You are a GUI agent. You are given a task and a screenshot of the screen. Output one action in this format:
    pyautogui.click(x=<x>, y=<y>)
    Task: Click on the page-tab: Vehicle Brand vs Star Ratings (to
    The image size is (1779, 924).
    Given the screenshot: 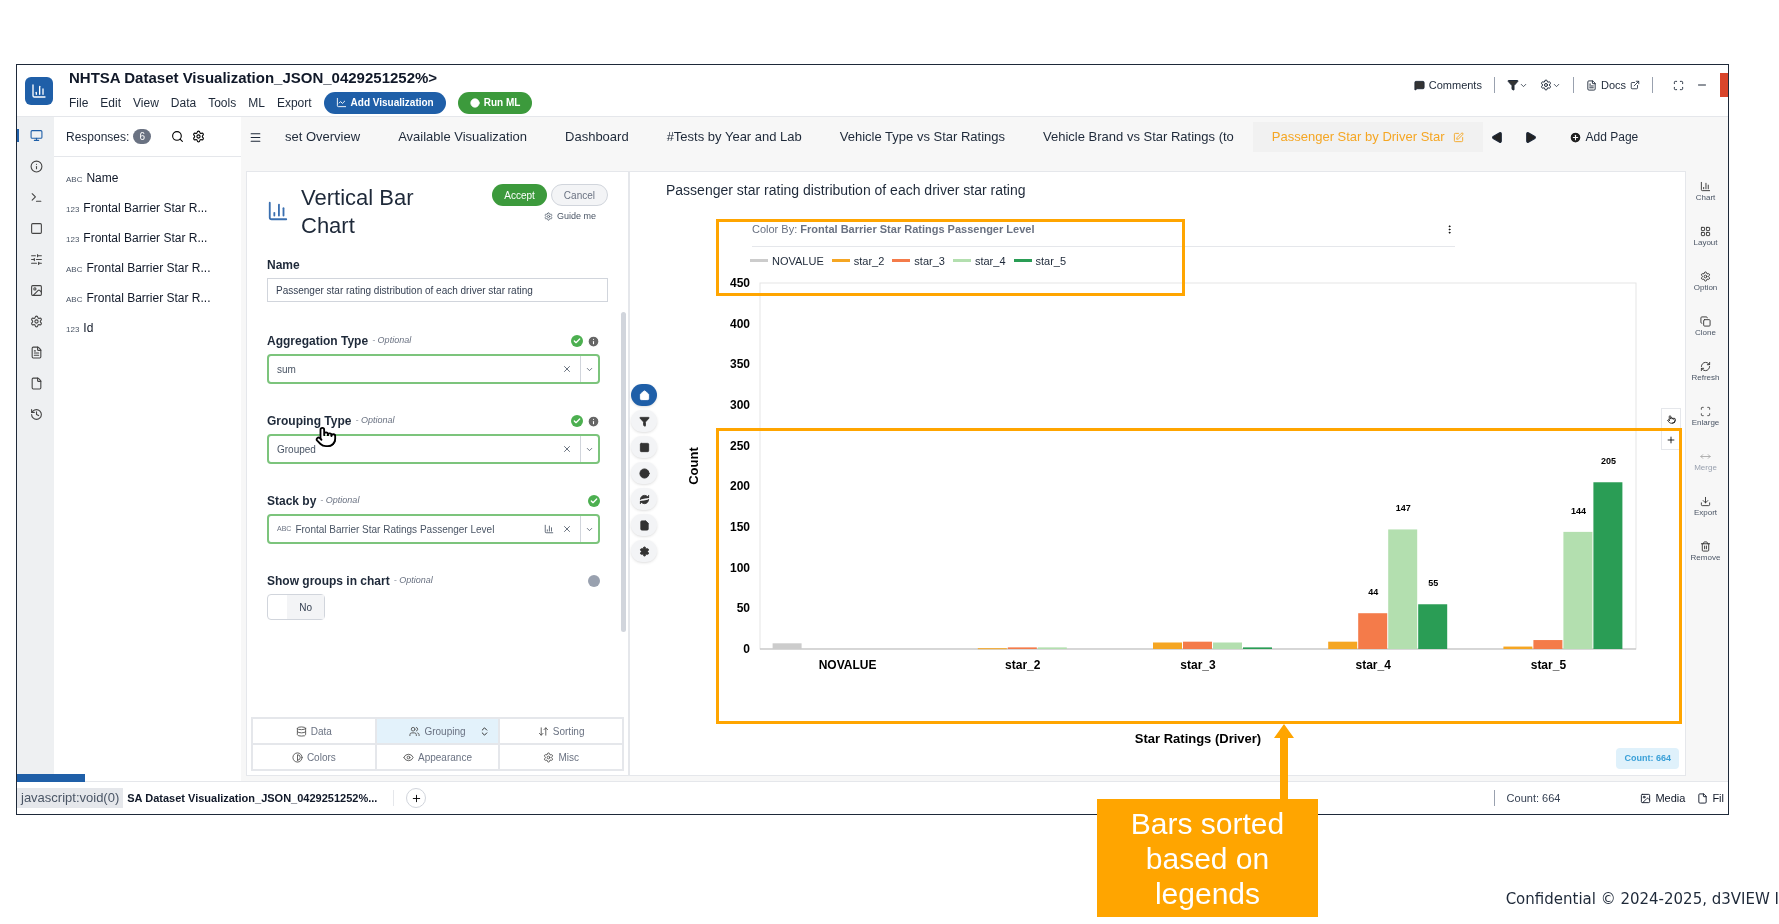 What is the action you would take?
    pyautogui.click(x=1138, y=137)
    